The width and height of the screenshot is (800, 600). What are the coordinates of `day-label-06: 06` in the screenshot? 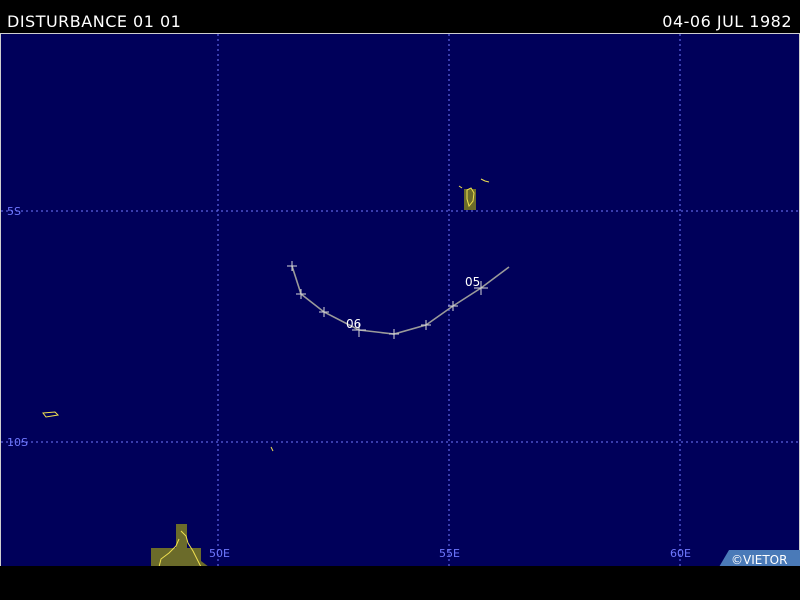 It's located at (353, 324).